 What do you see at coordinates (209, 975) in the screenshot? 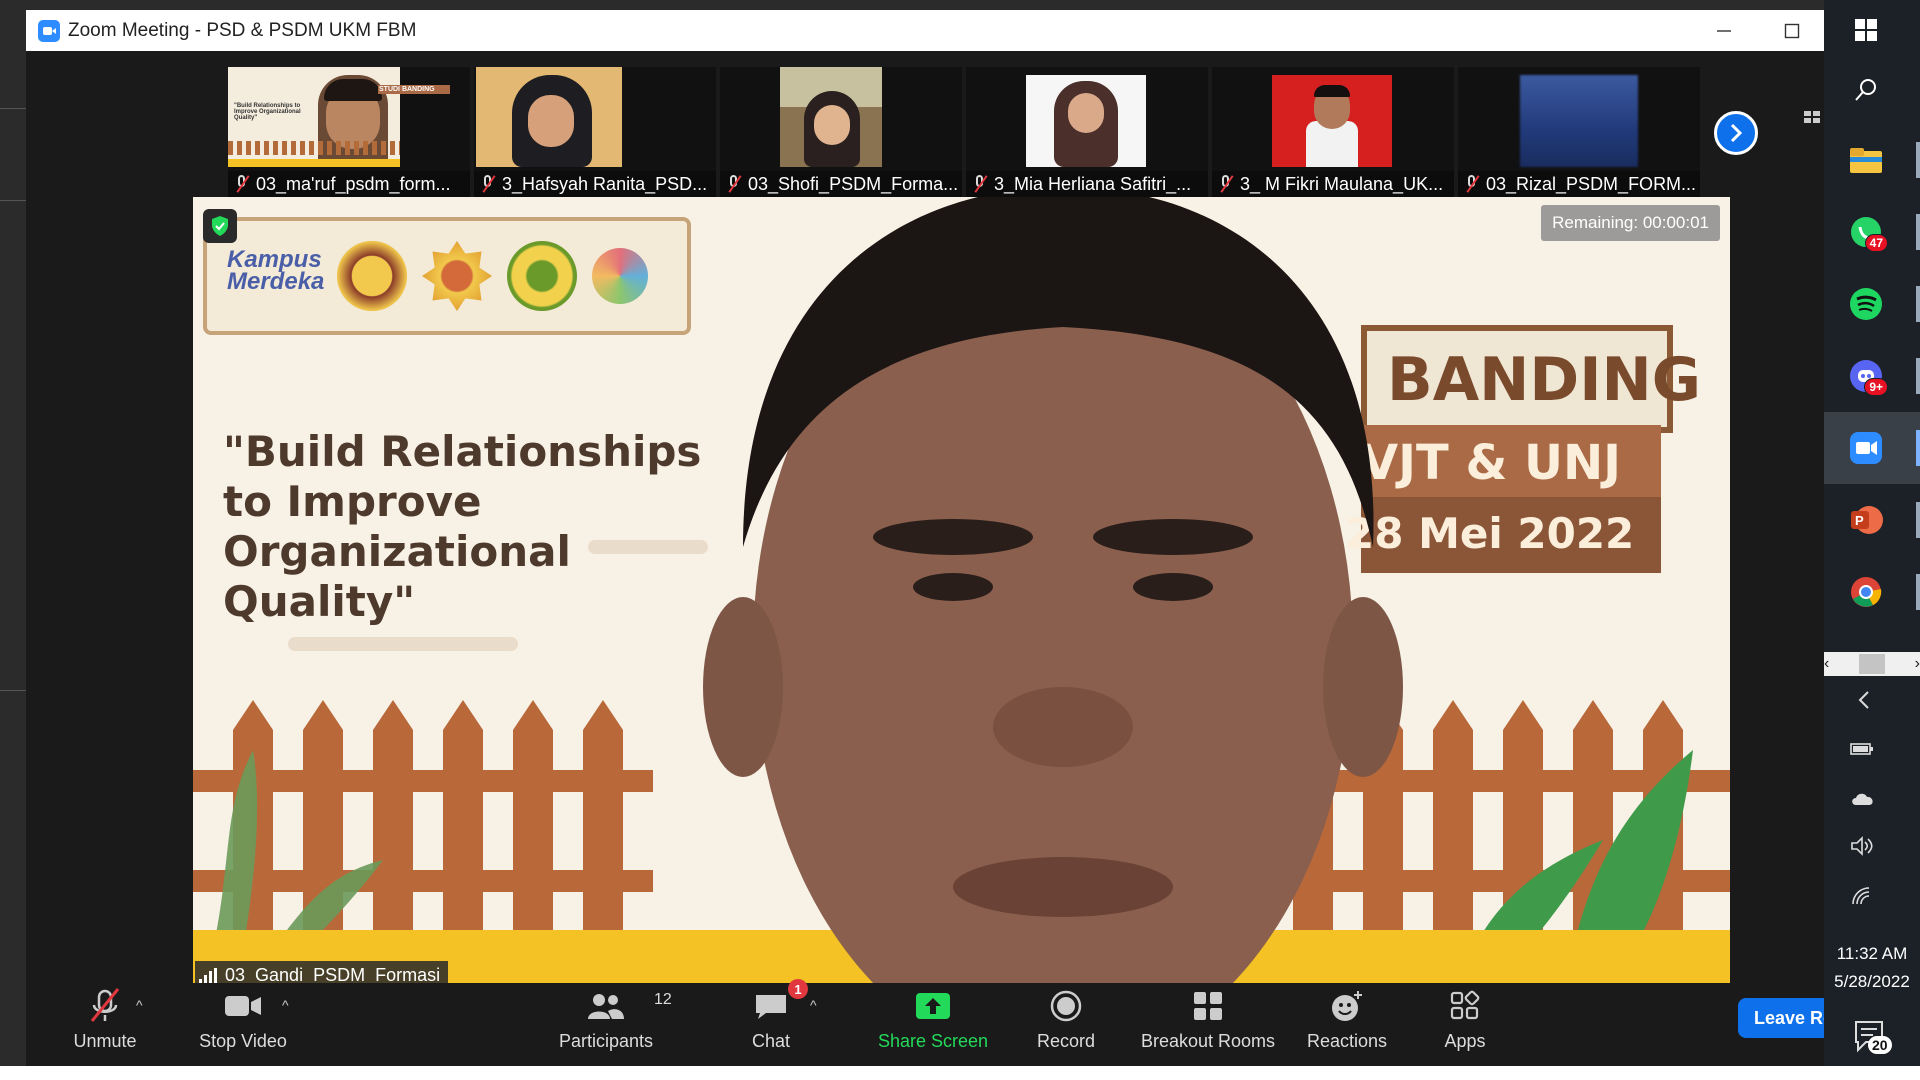
I see `signal-strength-icon` at bounding box center [209, 975].